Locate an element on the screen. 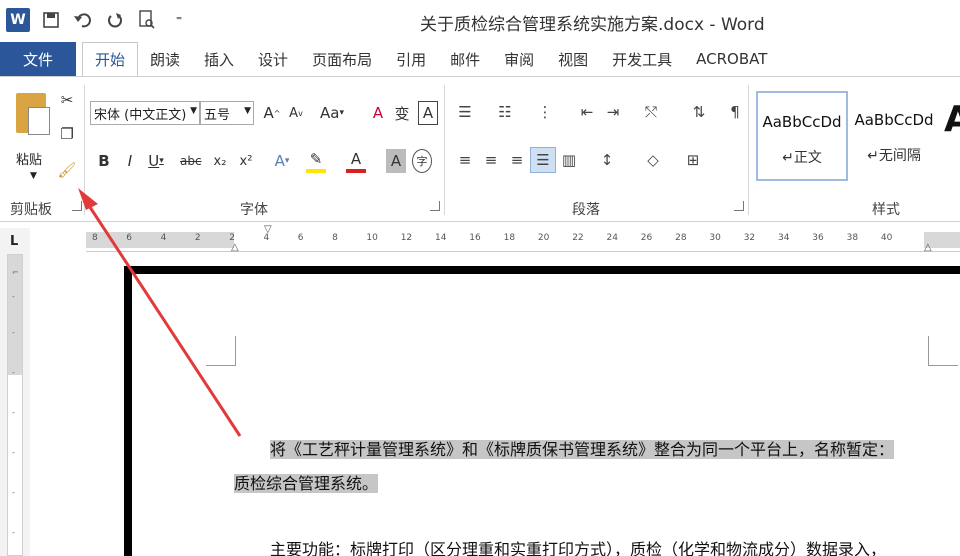 The image size is (960, 556). left-indent-marker: △ is located at coordinates (235, 247).